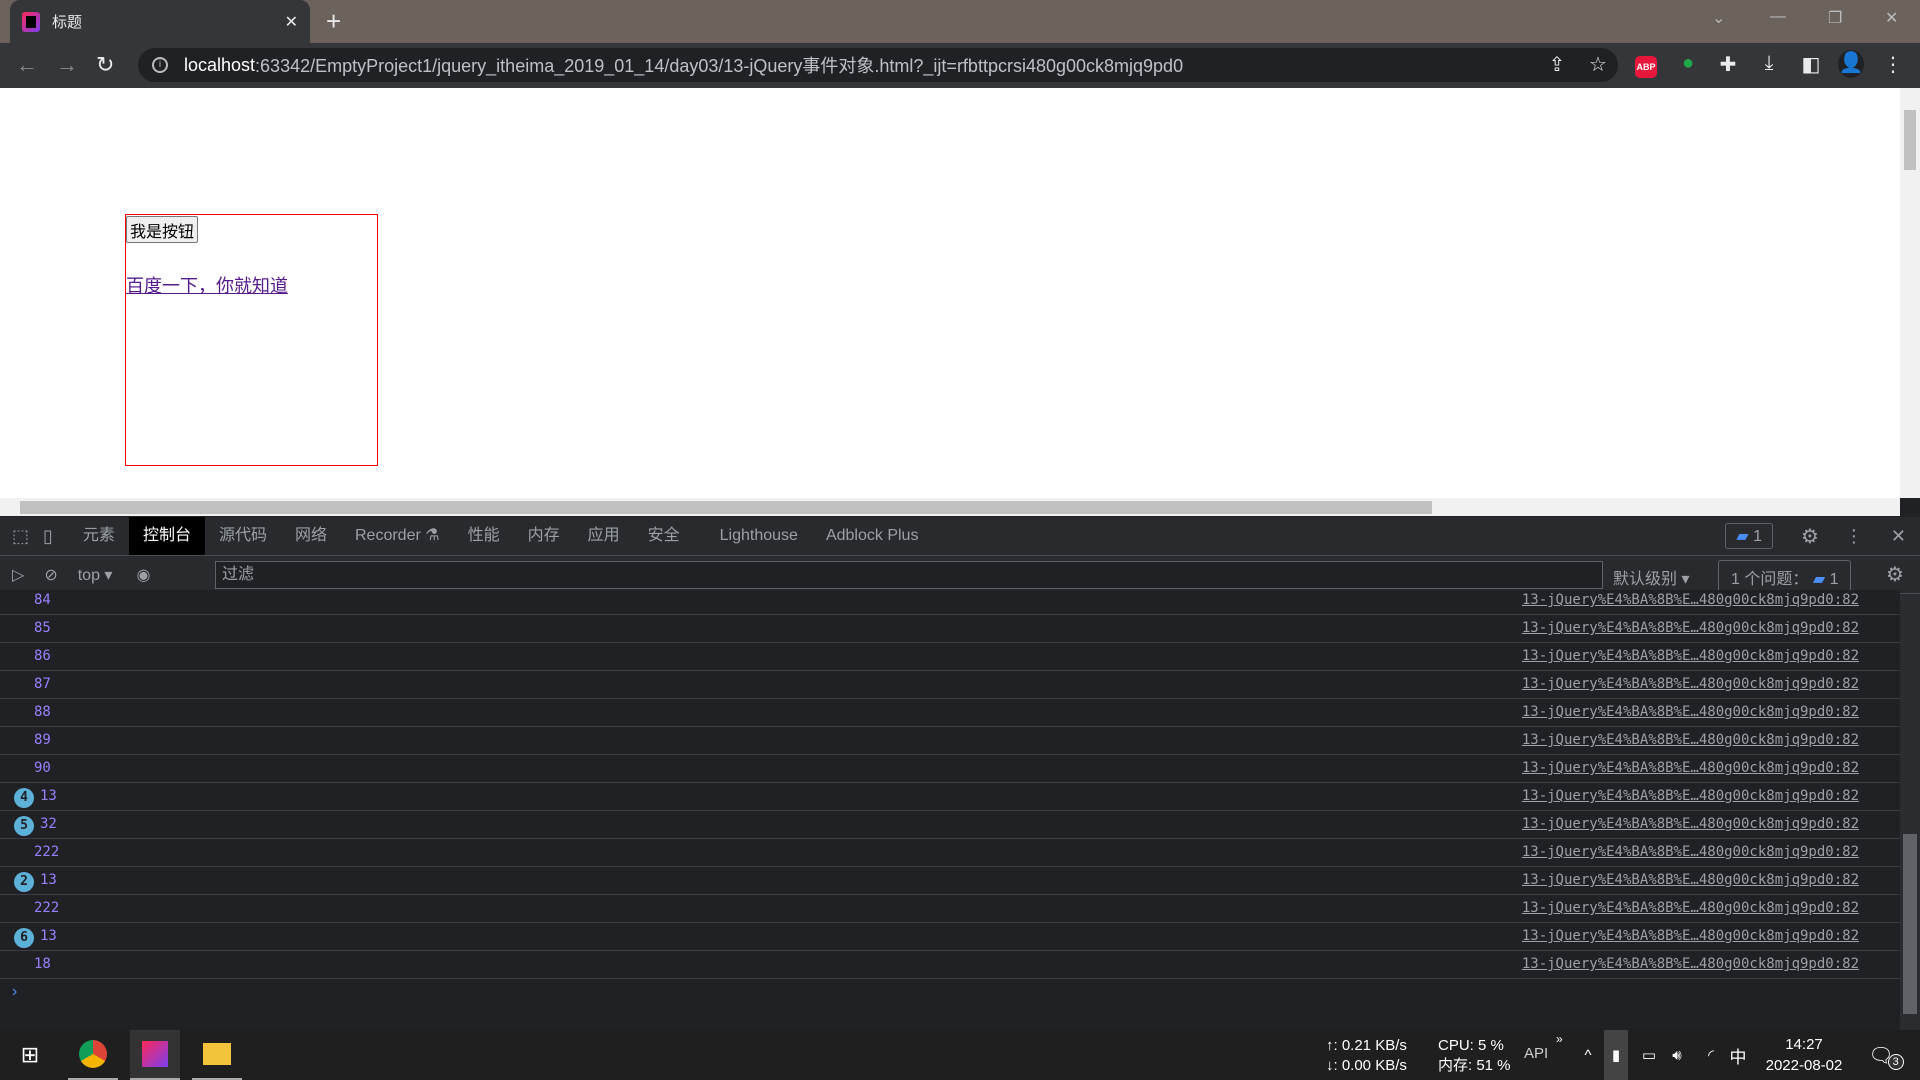  What do you see at coordinates (160, 21) in the screenshot?
I see `browser-tab: 标题 ✕` at bounding box center [160, 21].